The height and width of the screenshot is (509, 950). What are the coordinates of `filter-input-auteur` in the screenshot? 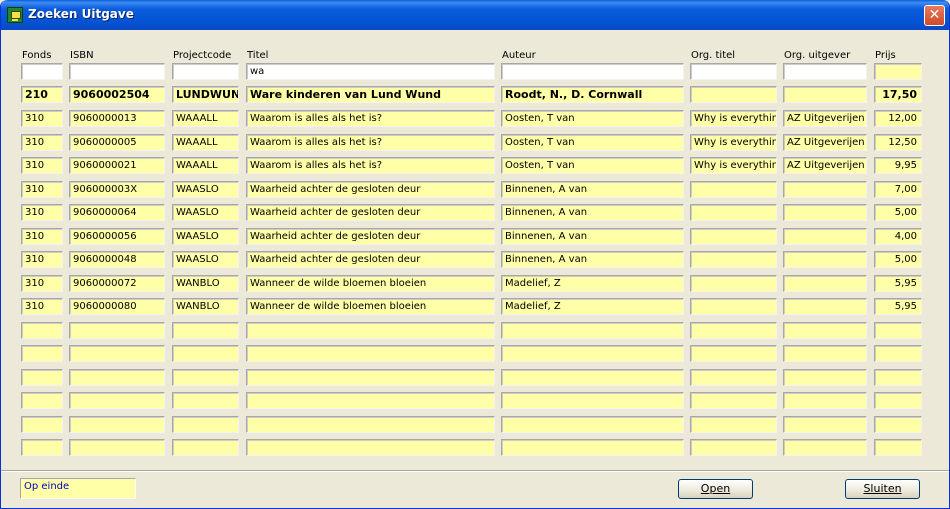 It's located at (592, 71).